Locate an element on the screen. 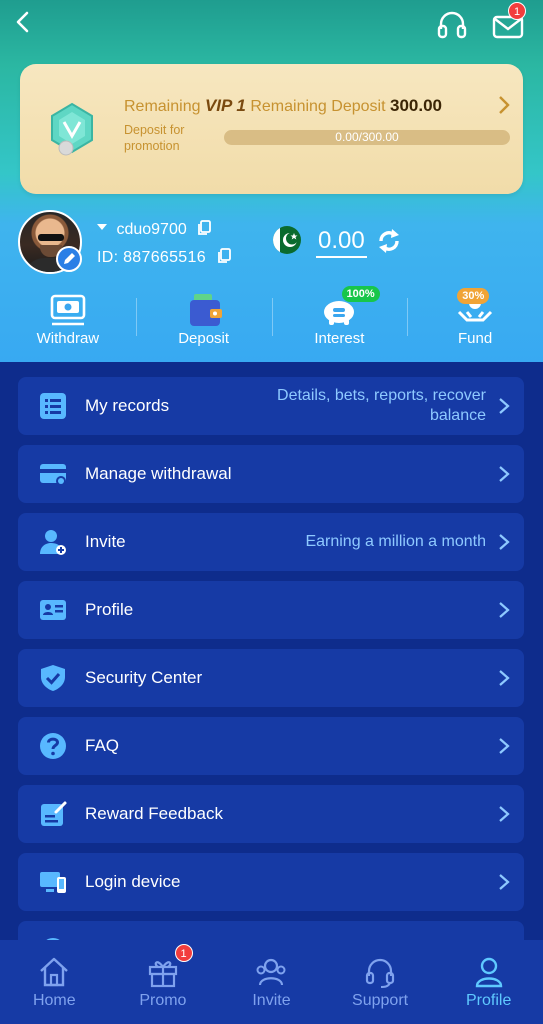  person-icon is located at coordinates (488, 972).